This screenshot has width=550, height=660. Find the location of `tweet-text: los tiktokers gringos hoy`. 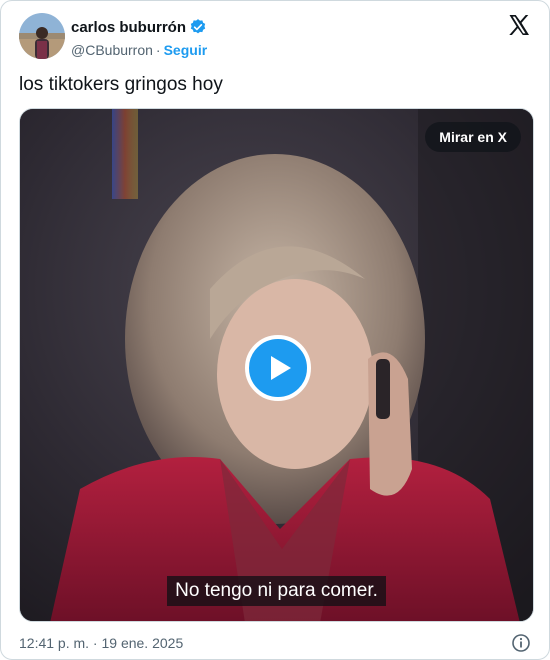

tweet-text: los tiktokers gringos hoy is located at coordinates (121, 84).